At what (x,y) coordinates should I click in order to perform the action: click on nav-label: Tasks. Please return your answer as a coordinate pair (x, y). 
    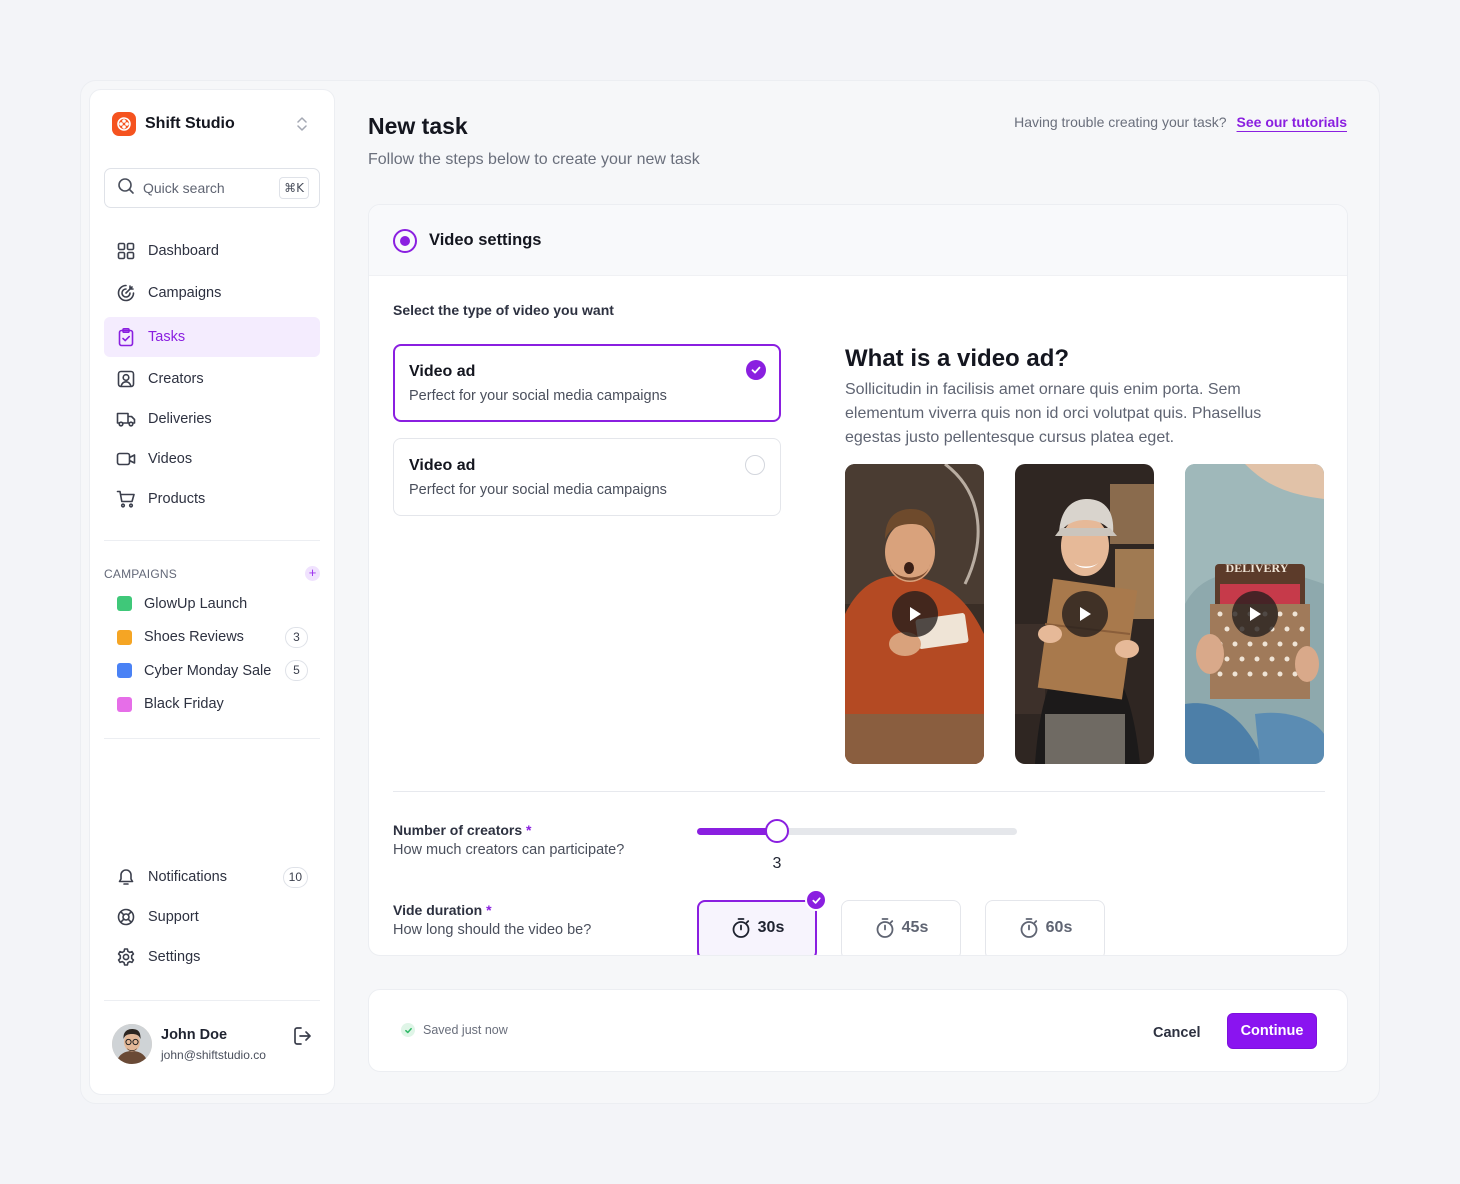
    Looking at the image, I should click on (167, 337).